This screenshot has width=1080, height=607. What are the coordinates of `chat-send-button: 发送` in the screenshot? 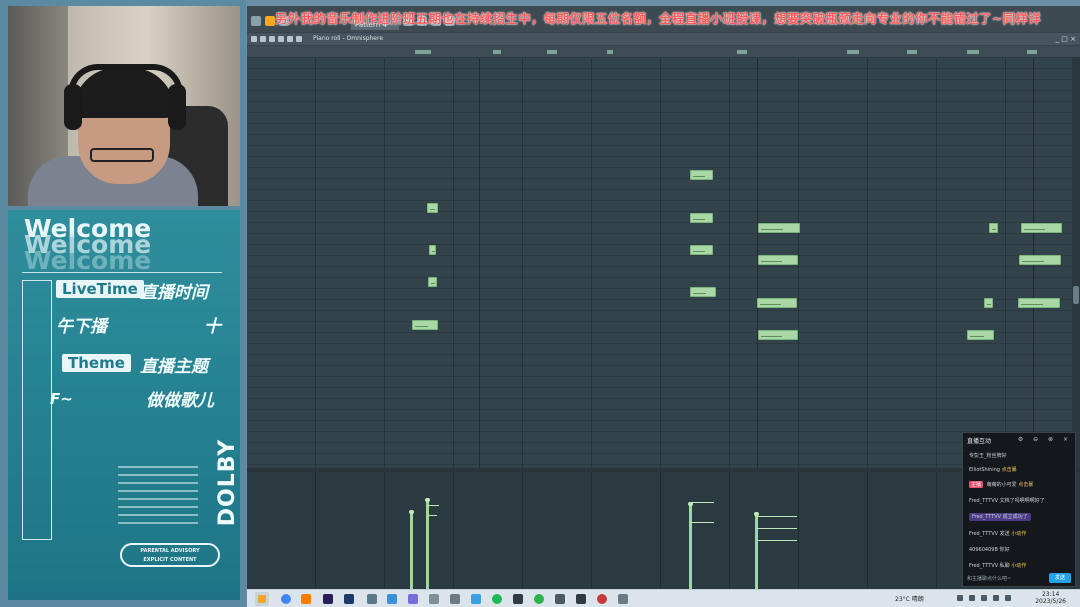 It's located at (1060, 578).